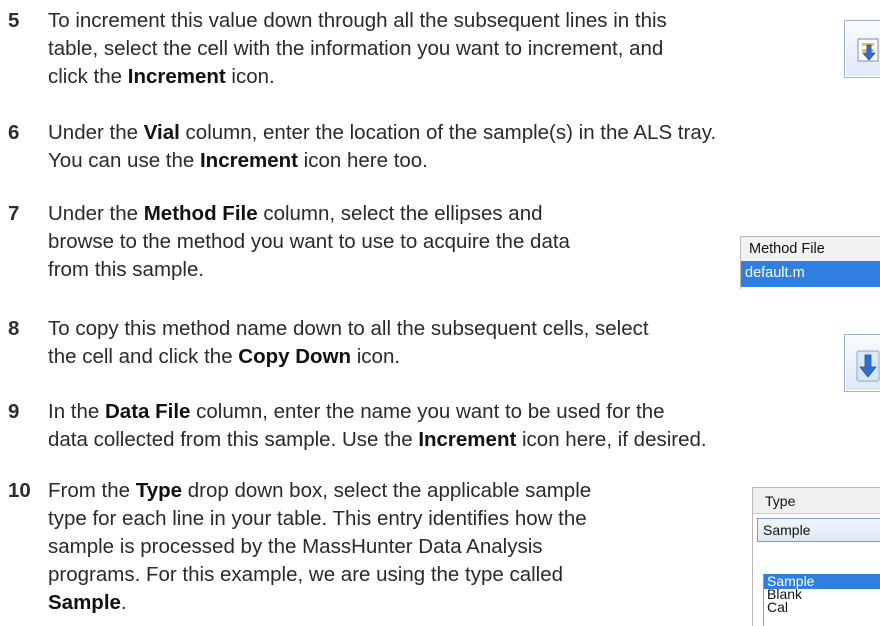 The image size is (880, 626). What do you see at coordinates (19, 490) in the screenshot?
I see `step-number: 10` at bounding box center [19, 490].